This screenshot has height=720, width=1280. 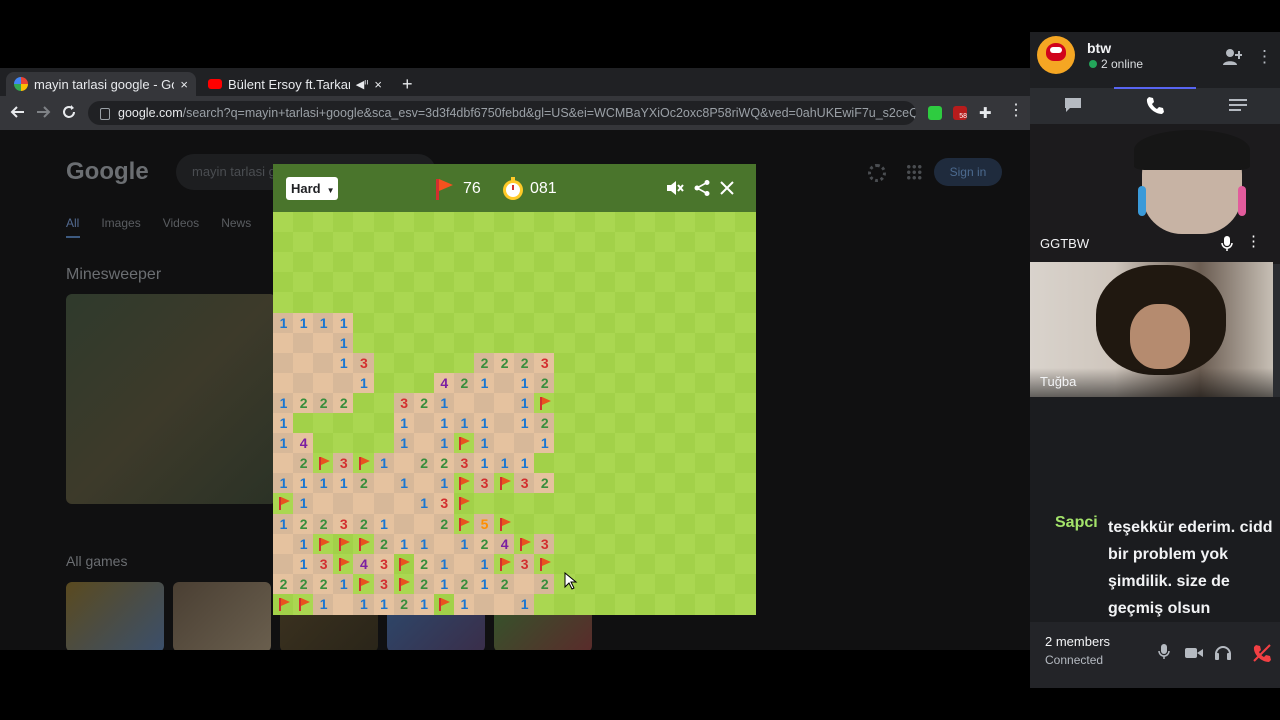 I want to click on forward-arrow-icon, so click(x=43, y=114).